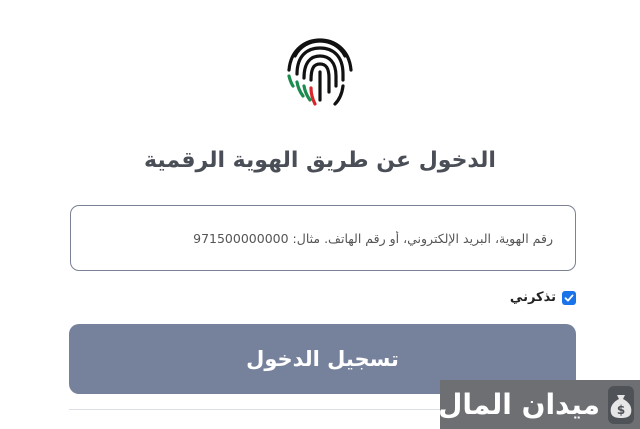 The height and width of the screenshot is (429, 640). What do you see at coordinates (532, 297) in the screenshot?
I see `remember-label: تذكرني` at bounding box center [532, 297].